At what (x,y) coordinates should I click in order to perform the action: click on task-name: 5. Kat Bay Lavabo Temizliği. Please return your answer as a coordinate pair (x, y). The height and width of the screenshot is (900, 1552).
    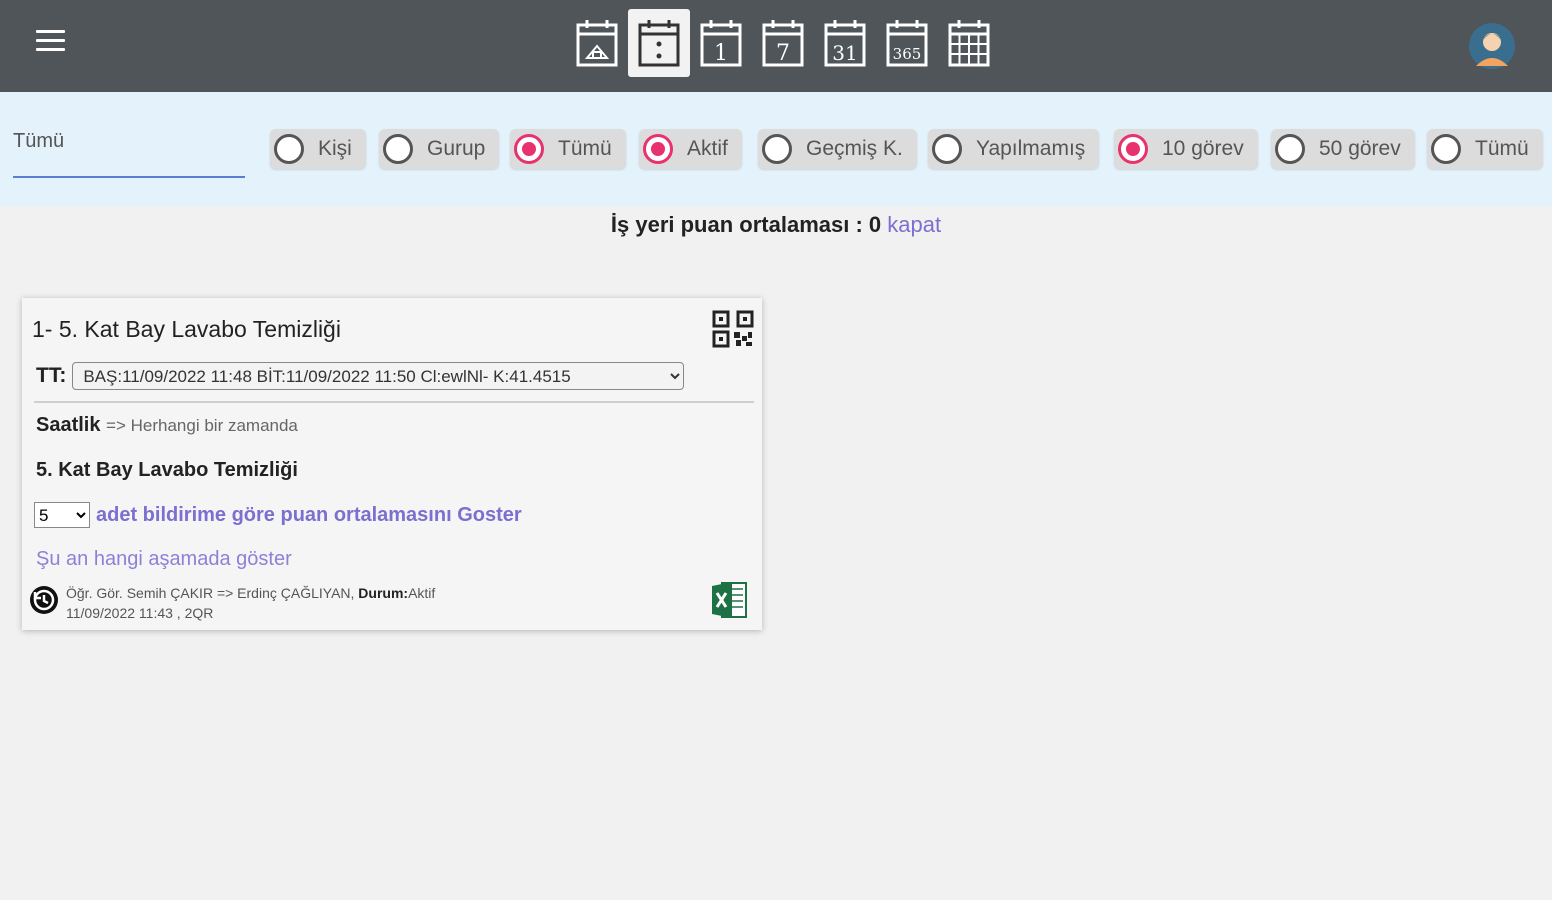
    Looking at the image, I should click on (167, 470).